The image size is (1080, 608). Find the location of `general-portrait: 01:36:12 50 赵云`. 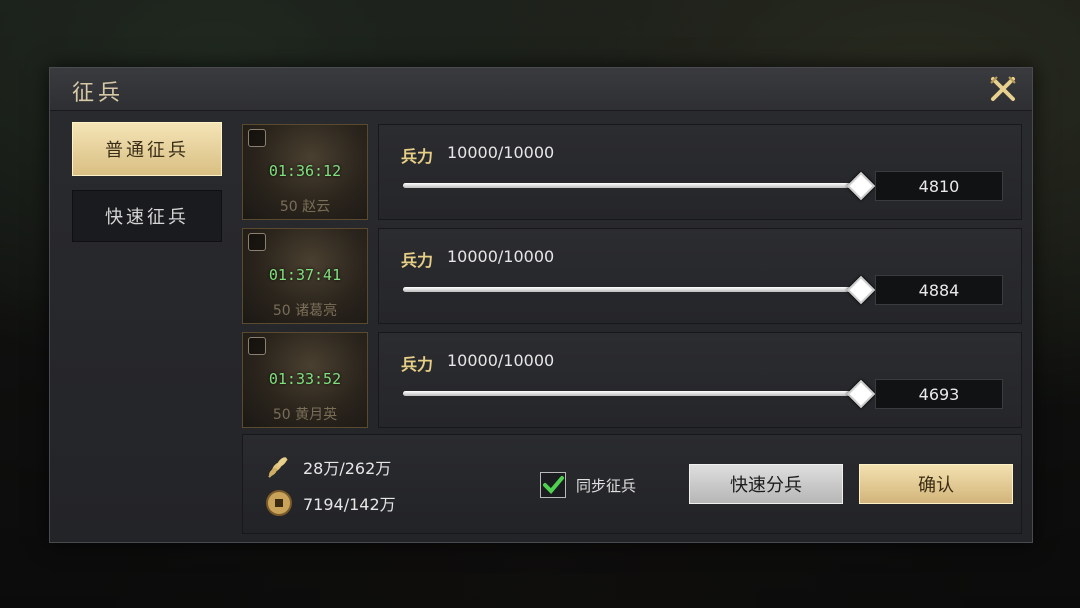

general-portrait: 01:36:12 50 赵云 is located at coordinates (305, 172).